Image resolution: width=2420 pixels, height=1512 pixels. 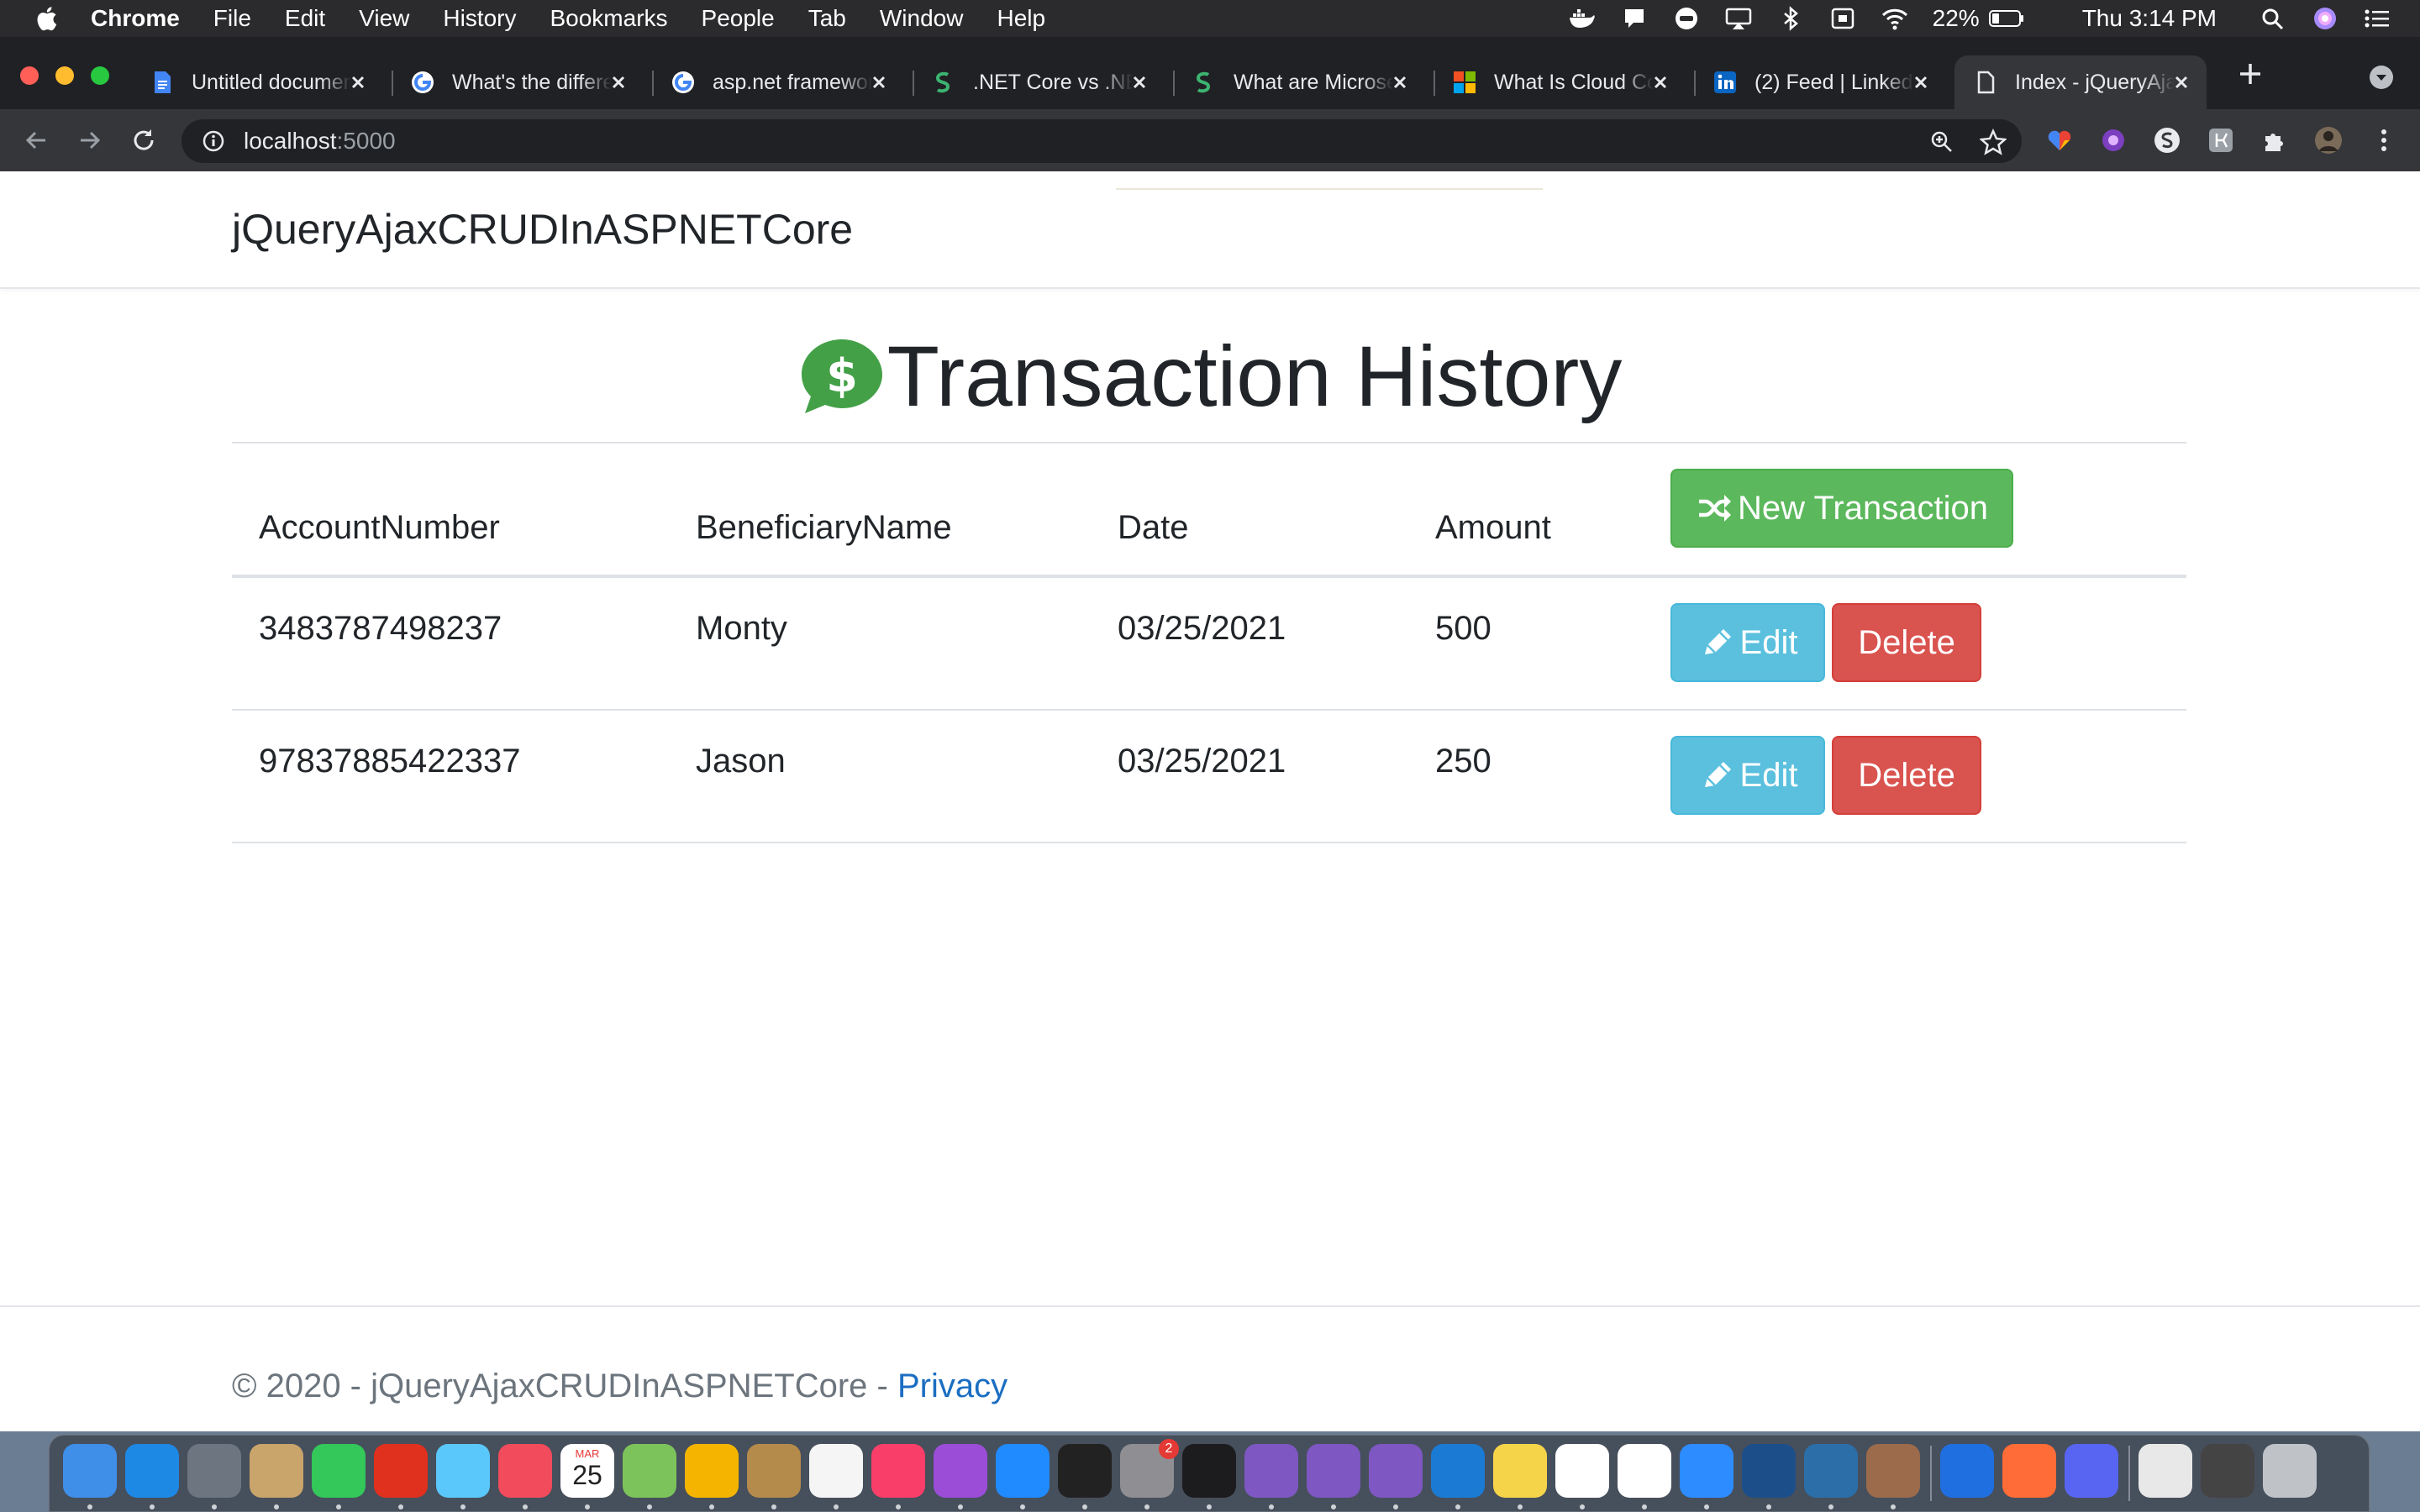 What do you see at coordinates (305, 18) in the screenshot?
I see `menu-edit: Edit` at bounding box center [305, 18].